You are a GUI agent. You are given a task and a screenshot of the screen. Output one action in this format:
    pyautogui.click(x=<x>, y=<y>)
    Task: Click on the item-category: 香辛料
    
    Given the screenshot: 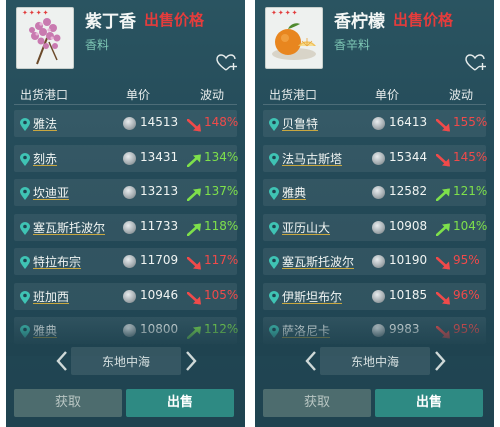 What is the action you would take?
    pyautogui.click(x=352, y=45)
    